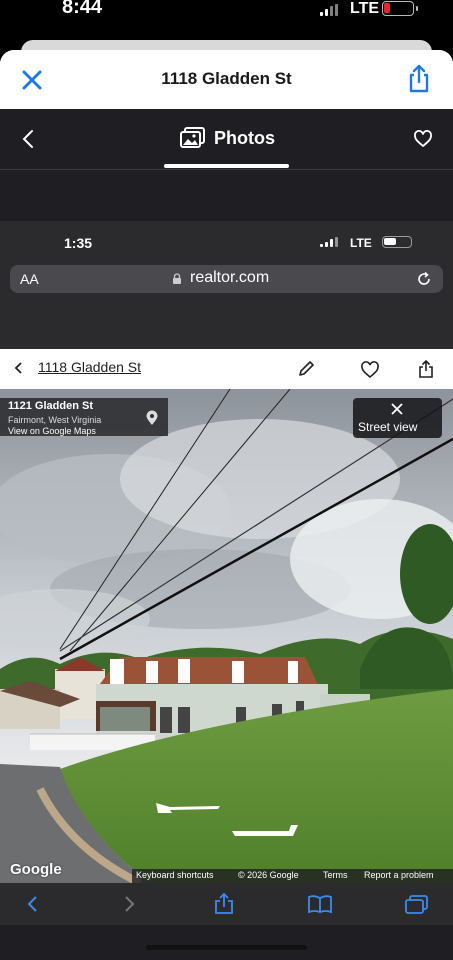  Describe the element at coordinates (36, 869) in the screenshot. I see `google-logo: Google` at that location.